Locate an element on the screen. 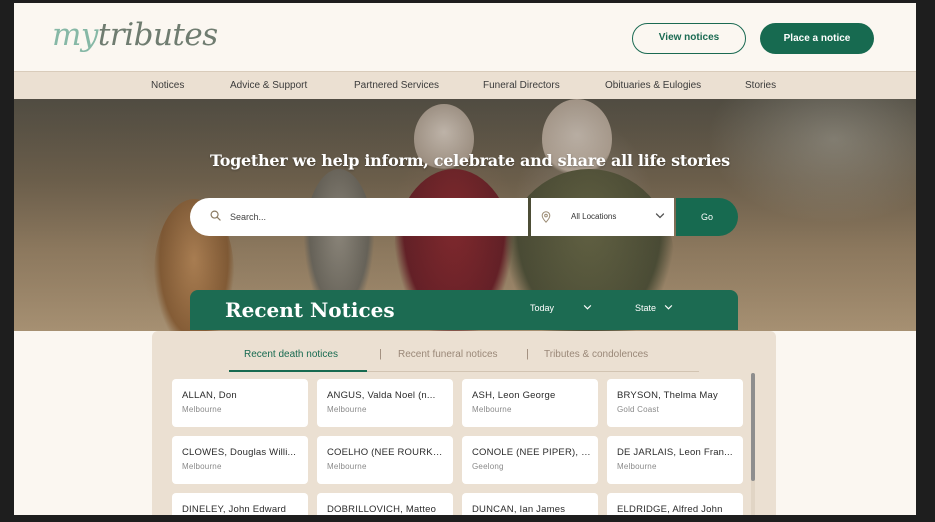  logo-suffix: tributes is located at coordinates (157, 35).